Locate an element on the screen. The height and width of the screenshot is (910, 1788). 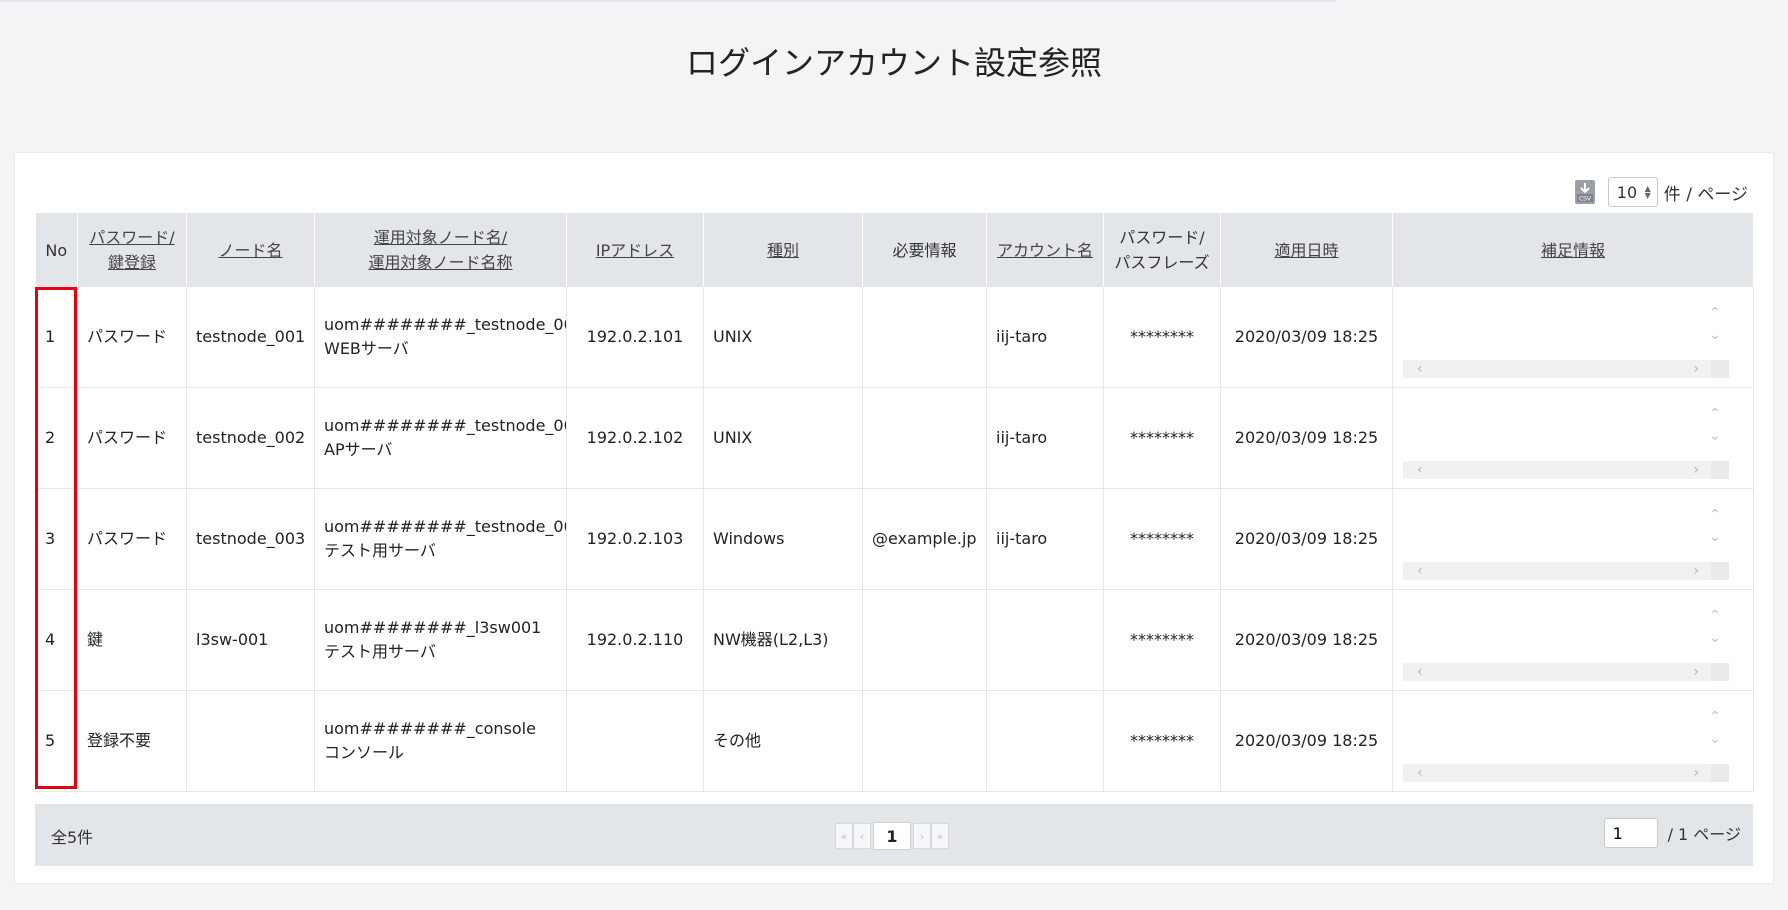
page-number-input is located at coordinates (1630, 833).